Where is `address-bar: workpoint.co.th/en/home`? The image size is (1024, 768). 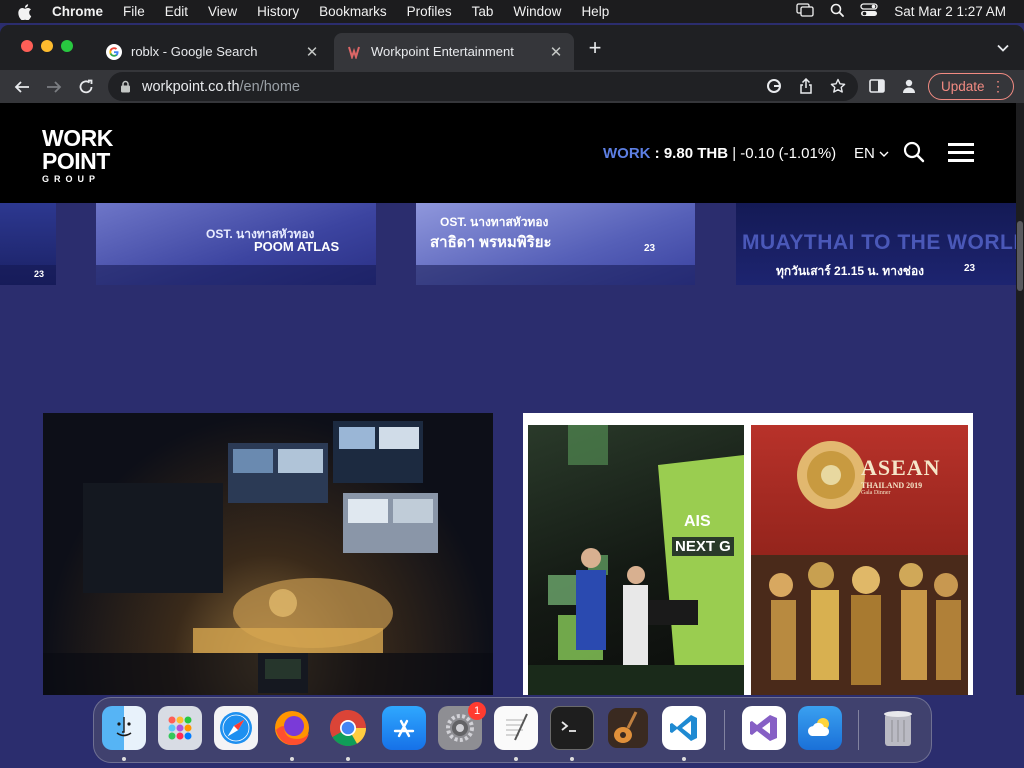
address-bar: workpoint.co.th/en/home is located at coordinates (483, 86).